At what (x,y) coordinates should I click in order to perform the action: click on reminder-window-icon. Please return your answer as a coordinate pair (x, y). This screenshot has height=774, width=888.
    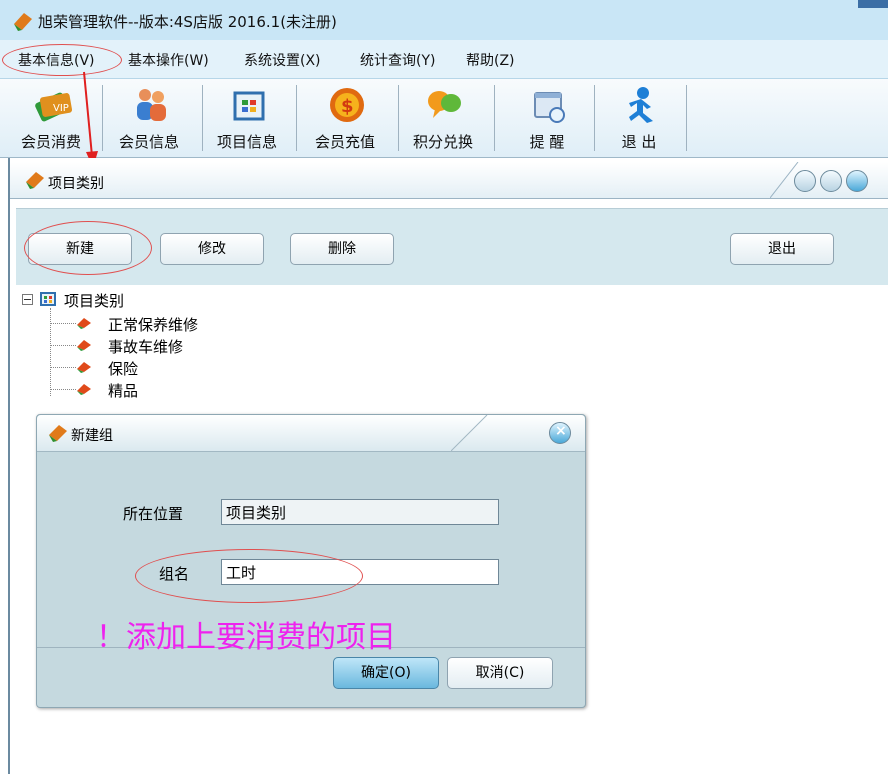
    Looking at the image, I should click on (549, 107).